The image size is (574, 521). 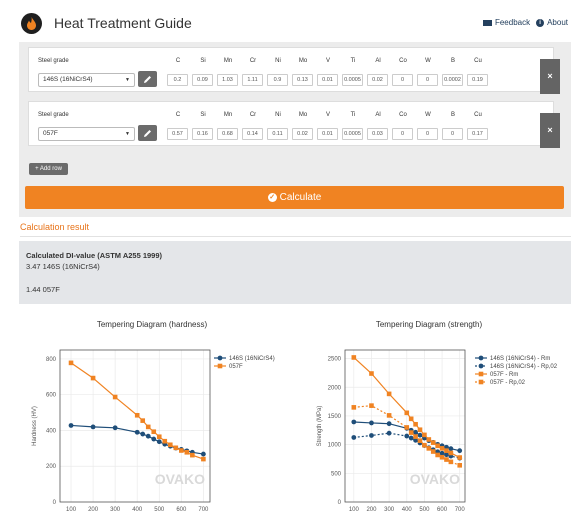 I want to click on element-input-si: 0.16, so click(x=202, y=134).